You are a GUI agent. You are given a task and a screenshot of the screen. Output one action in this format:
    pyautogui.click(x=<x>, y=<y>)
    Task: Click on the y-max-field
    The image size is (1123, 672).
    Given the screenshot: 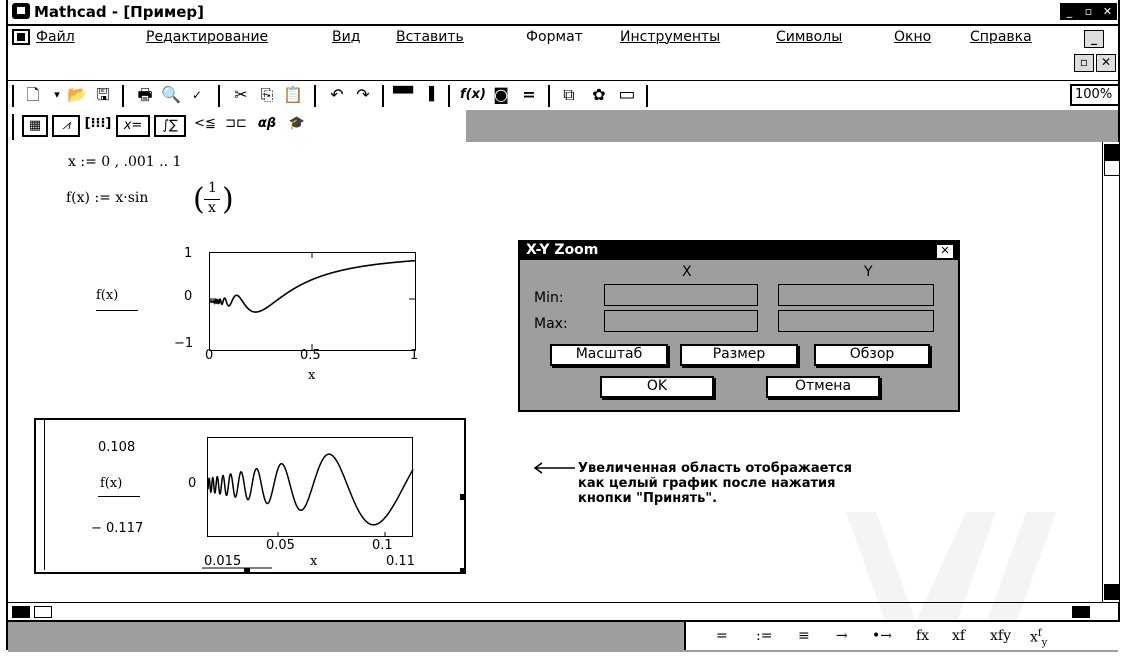 What is the action you would take?
    pyautogui.click(x=856, y=321)
    